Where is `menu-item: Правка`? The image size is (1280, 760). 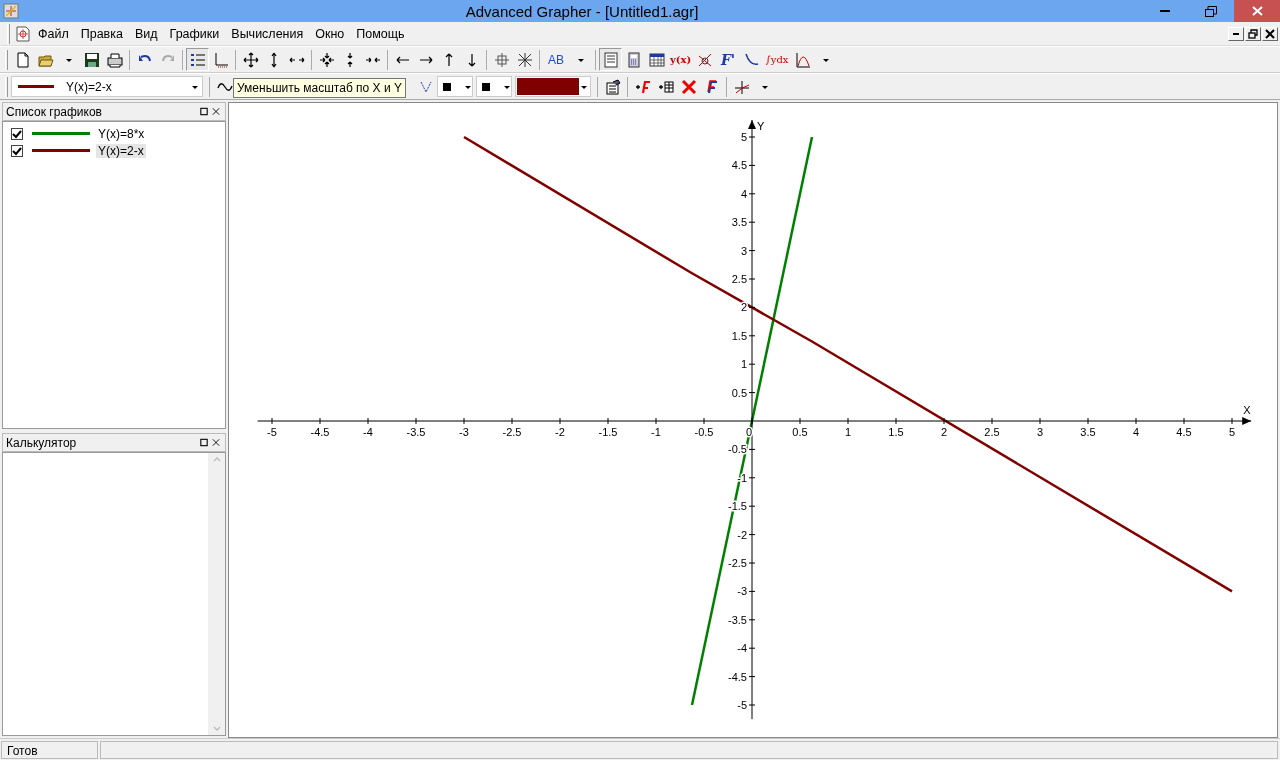
menu-item: Правка is located at coordinates (101, 33).